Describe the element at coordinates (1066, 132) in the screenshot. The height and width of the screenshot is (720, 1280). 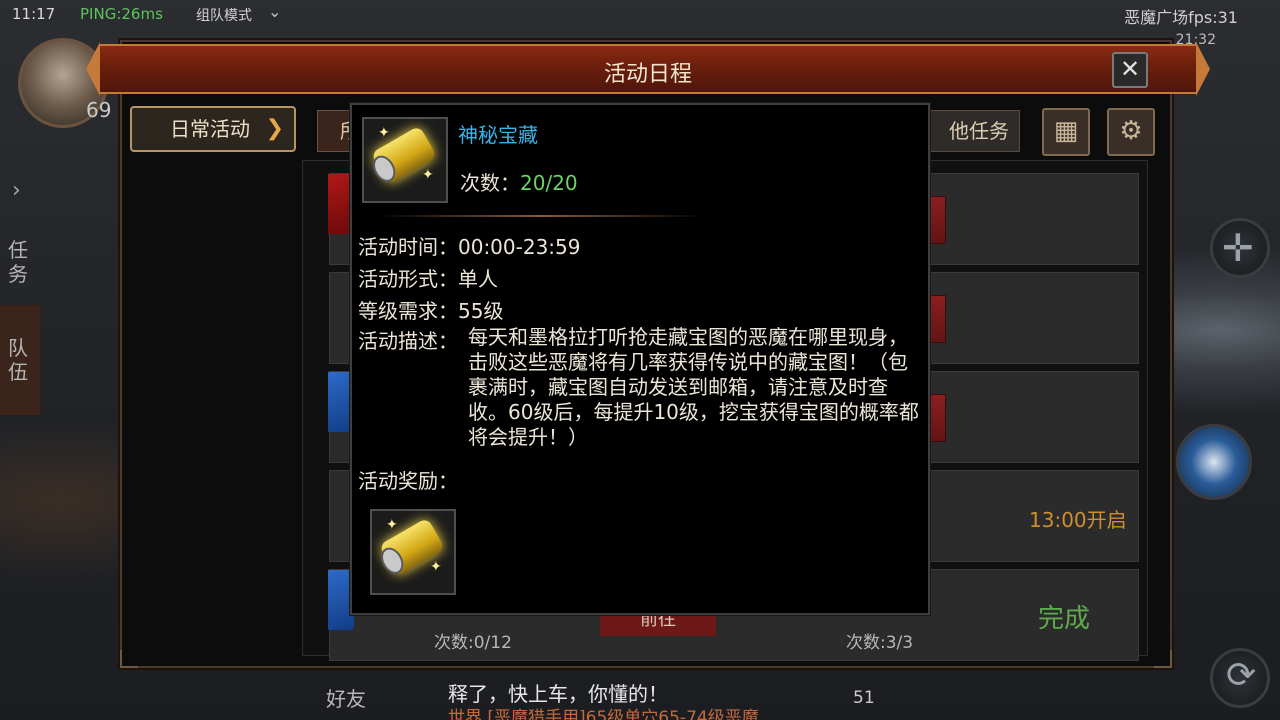
I see `calendar-icon: ▦` at that location.